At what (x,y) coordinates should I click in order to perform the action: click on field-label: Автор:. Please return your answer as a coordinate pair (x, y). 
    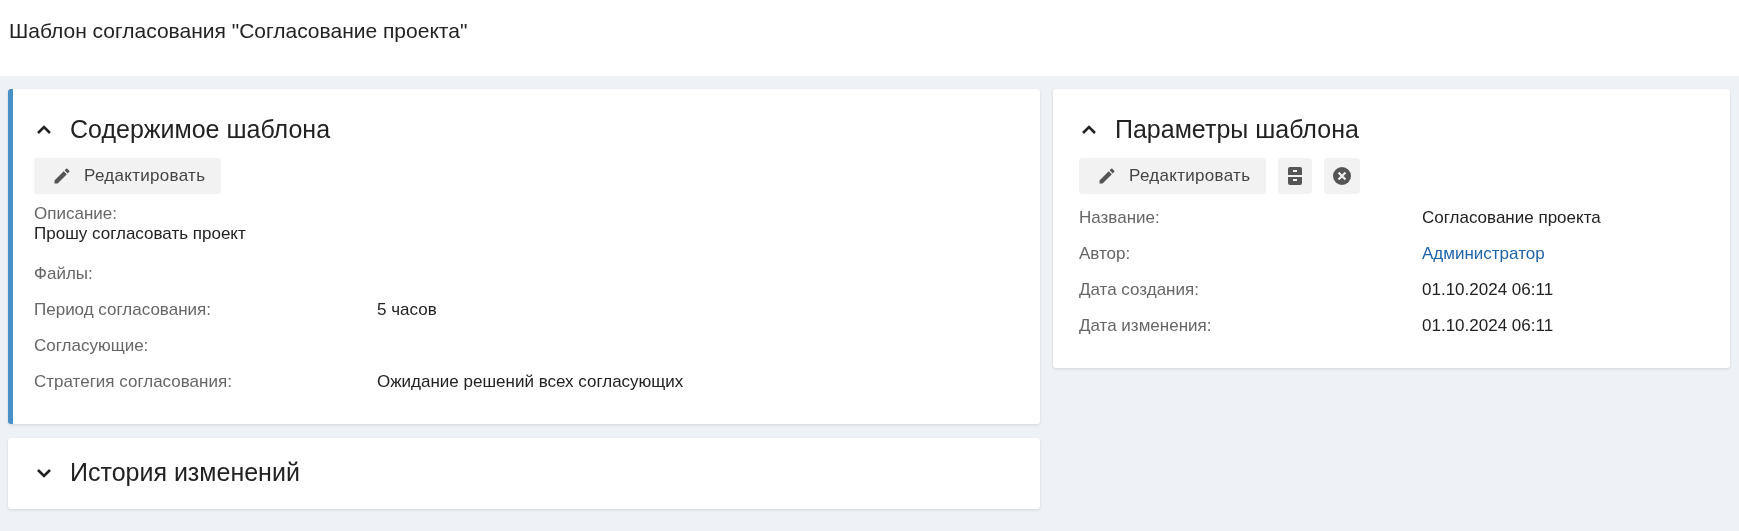
    Looking at the image, I should click on (1105, 254).